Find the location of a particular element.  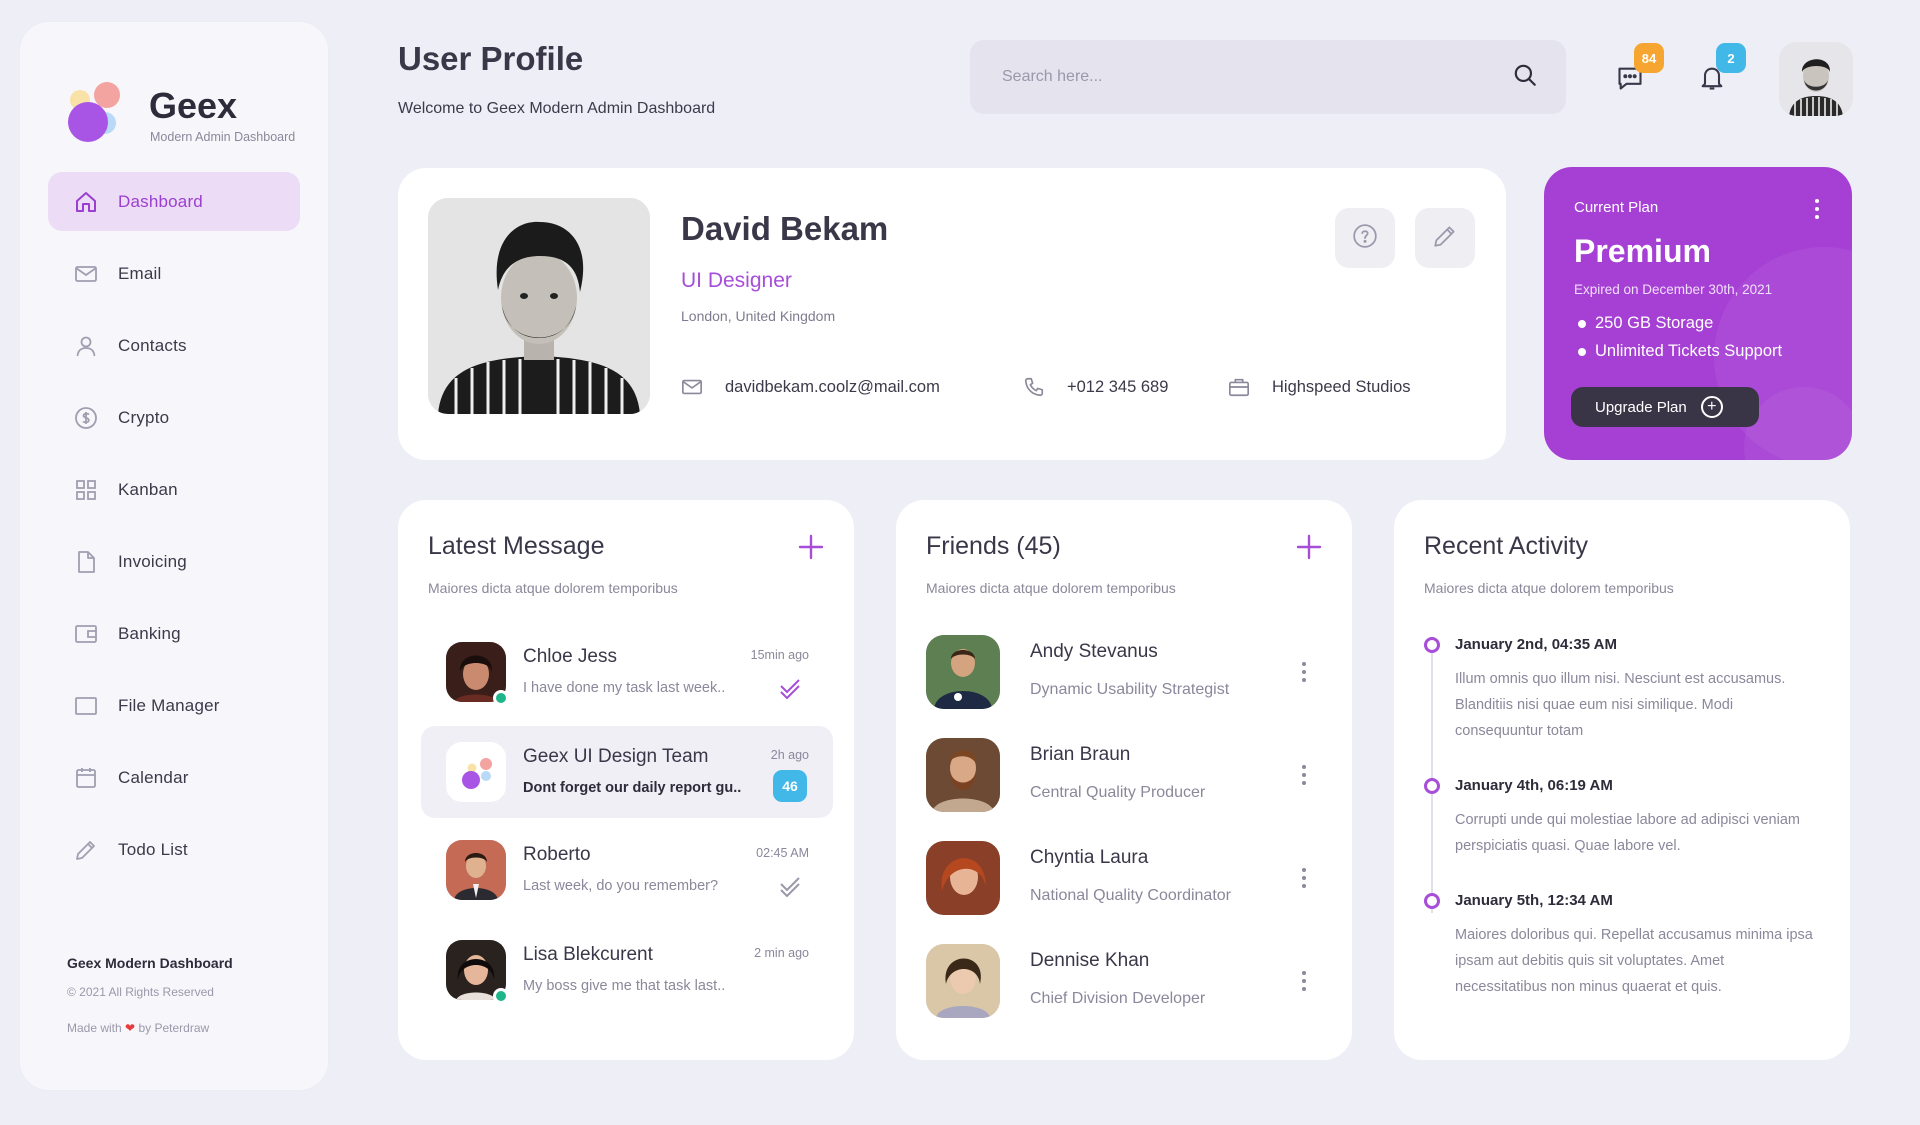

plus-circle-icon: + is located at coordinates (1711, 407).